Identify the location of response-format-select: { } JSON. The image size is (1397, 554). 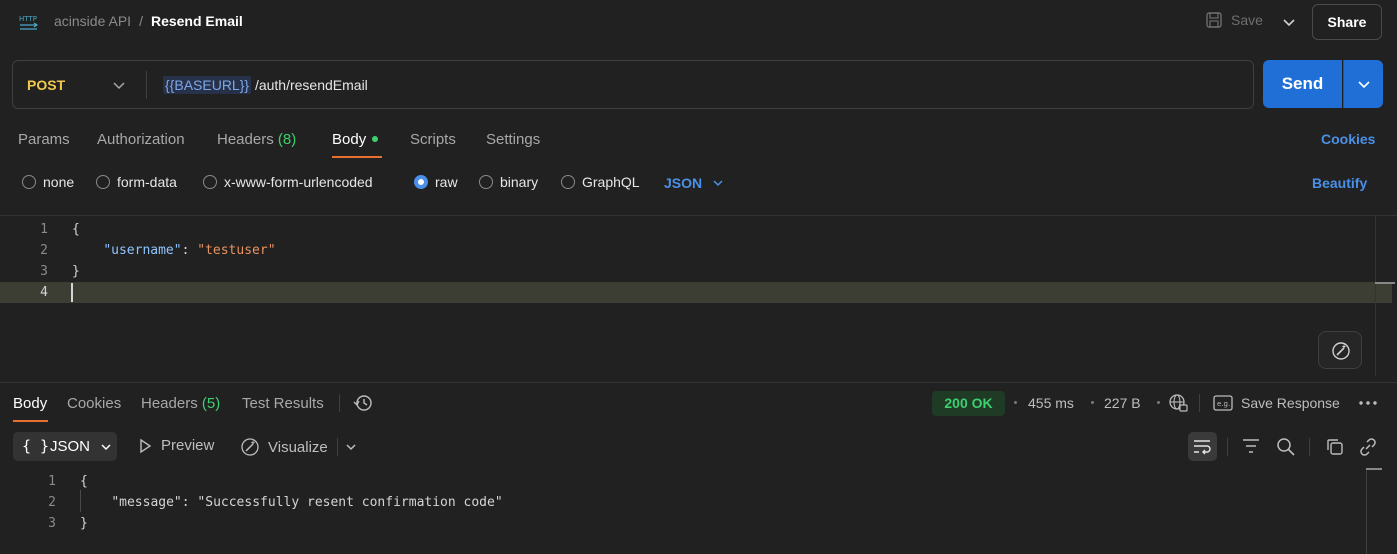
(65, 446).